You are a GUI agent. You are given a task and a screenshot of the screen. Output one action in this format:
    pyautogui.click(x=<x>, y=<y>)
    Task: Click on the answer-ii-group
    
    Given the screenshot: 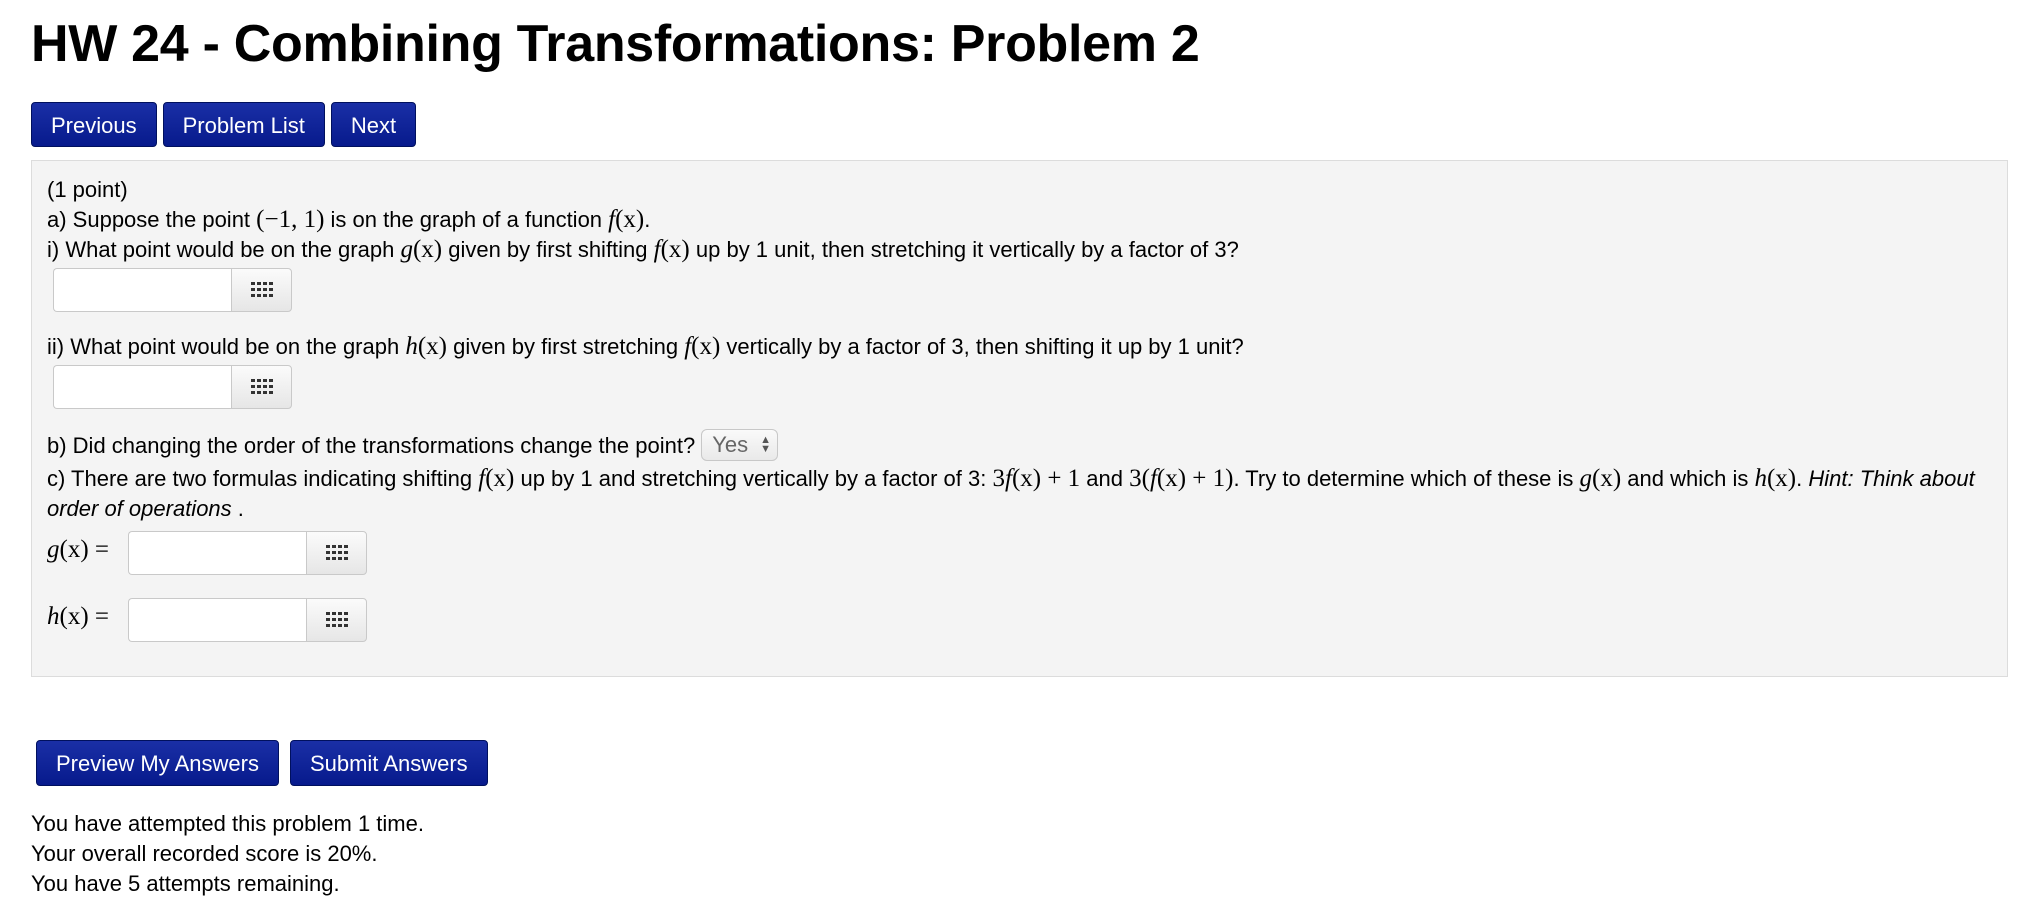 What is the action you would take?
    pyautogui.click(x=172, y=387)
    